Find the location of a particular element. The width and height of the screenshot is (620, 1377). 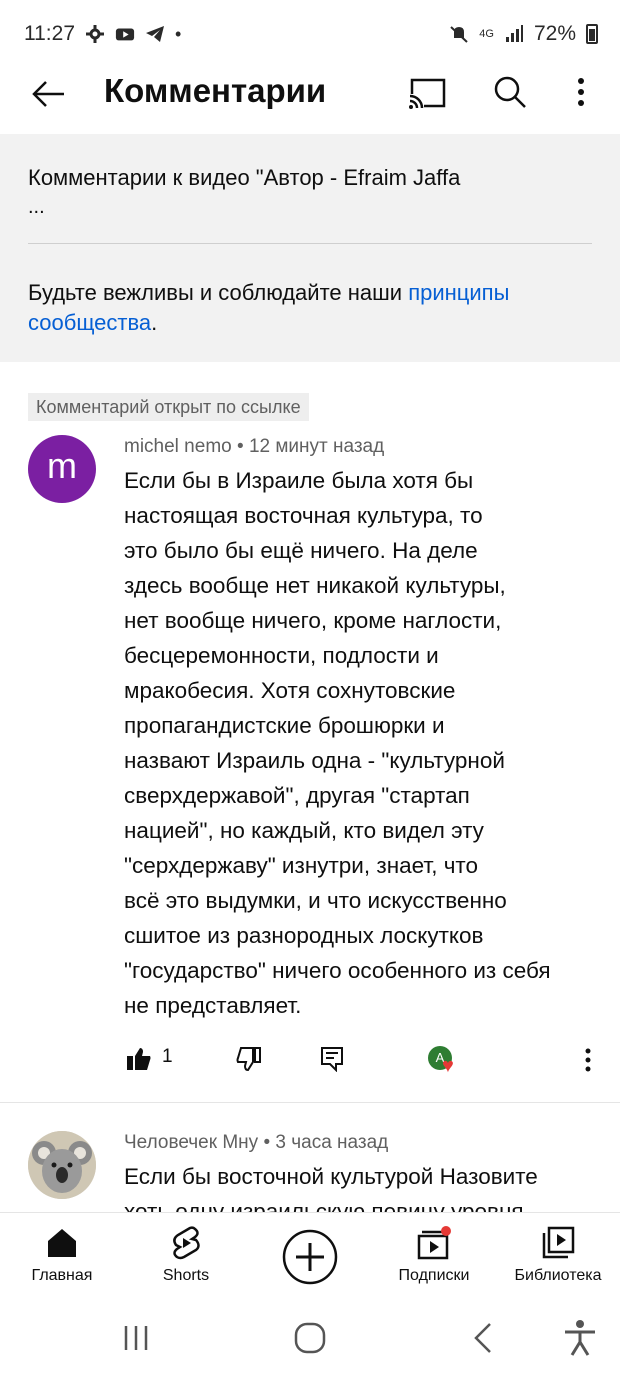

bottom-navigation: Главная Shorts Подписки Библиотека is located at coordinates (310, 1258).